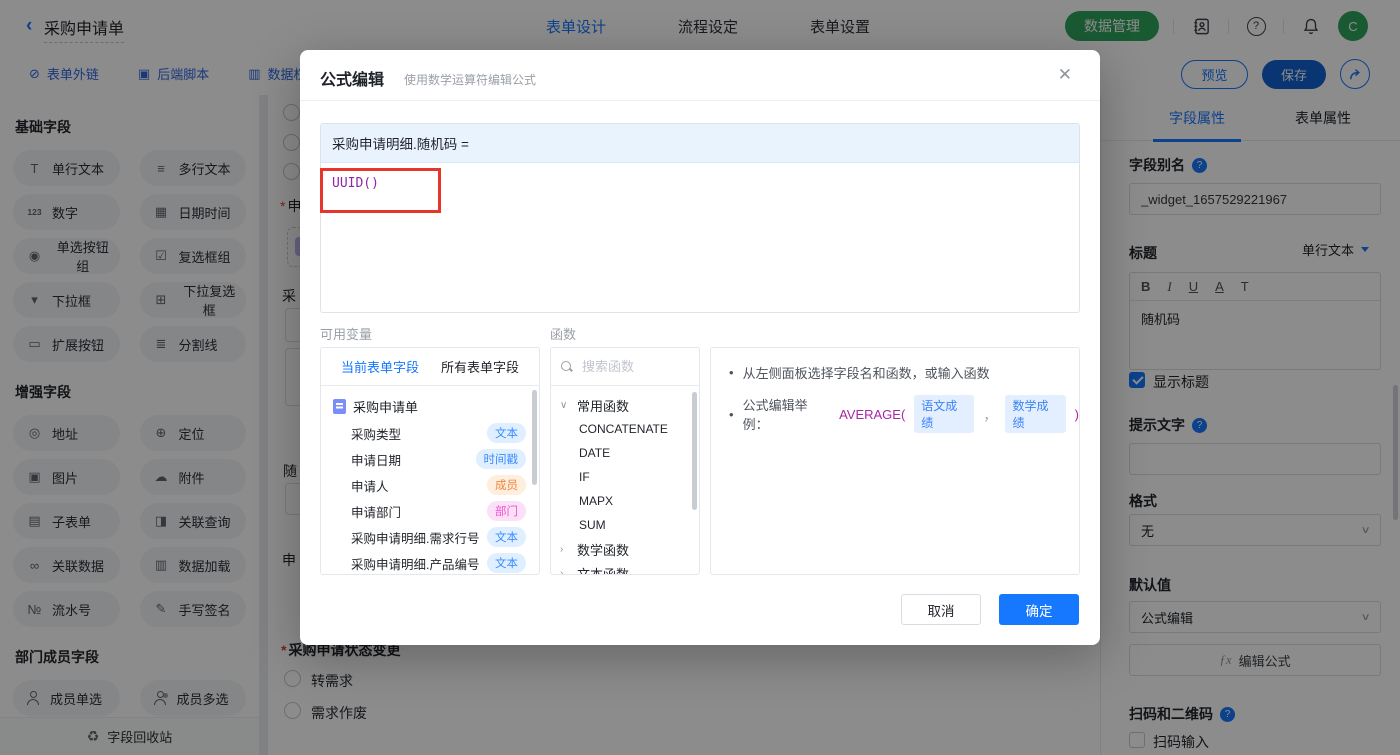 This screenshot has height=755, width=1400. Describe the element at coordinates (563, 334) in the screenshot. I see `functions-section-label: 函数` at that location.